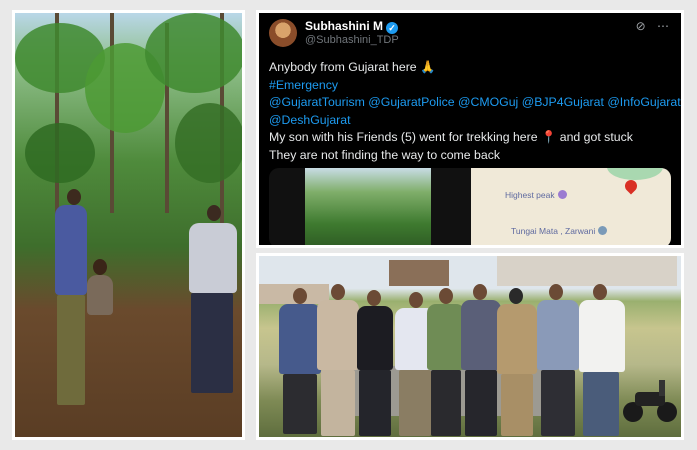  Describe the element at coordinates (641, 26) in the screenshot. I see `grok-icon: ⊘` at that location.